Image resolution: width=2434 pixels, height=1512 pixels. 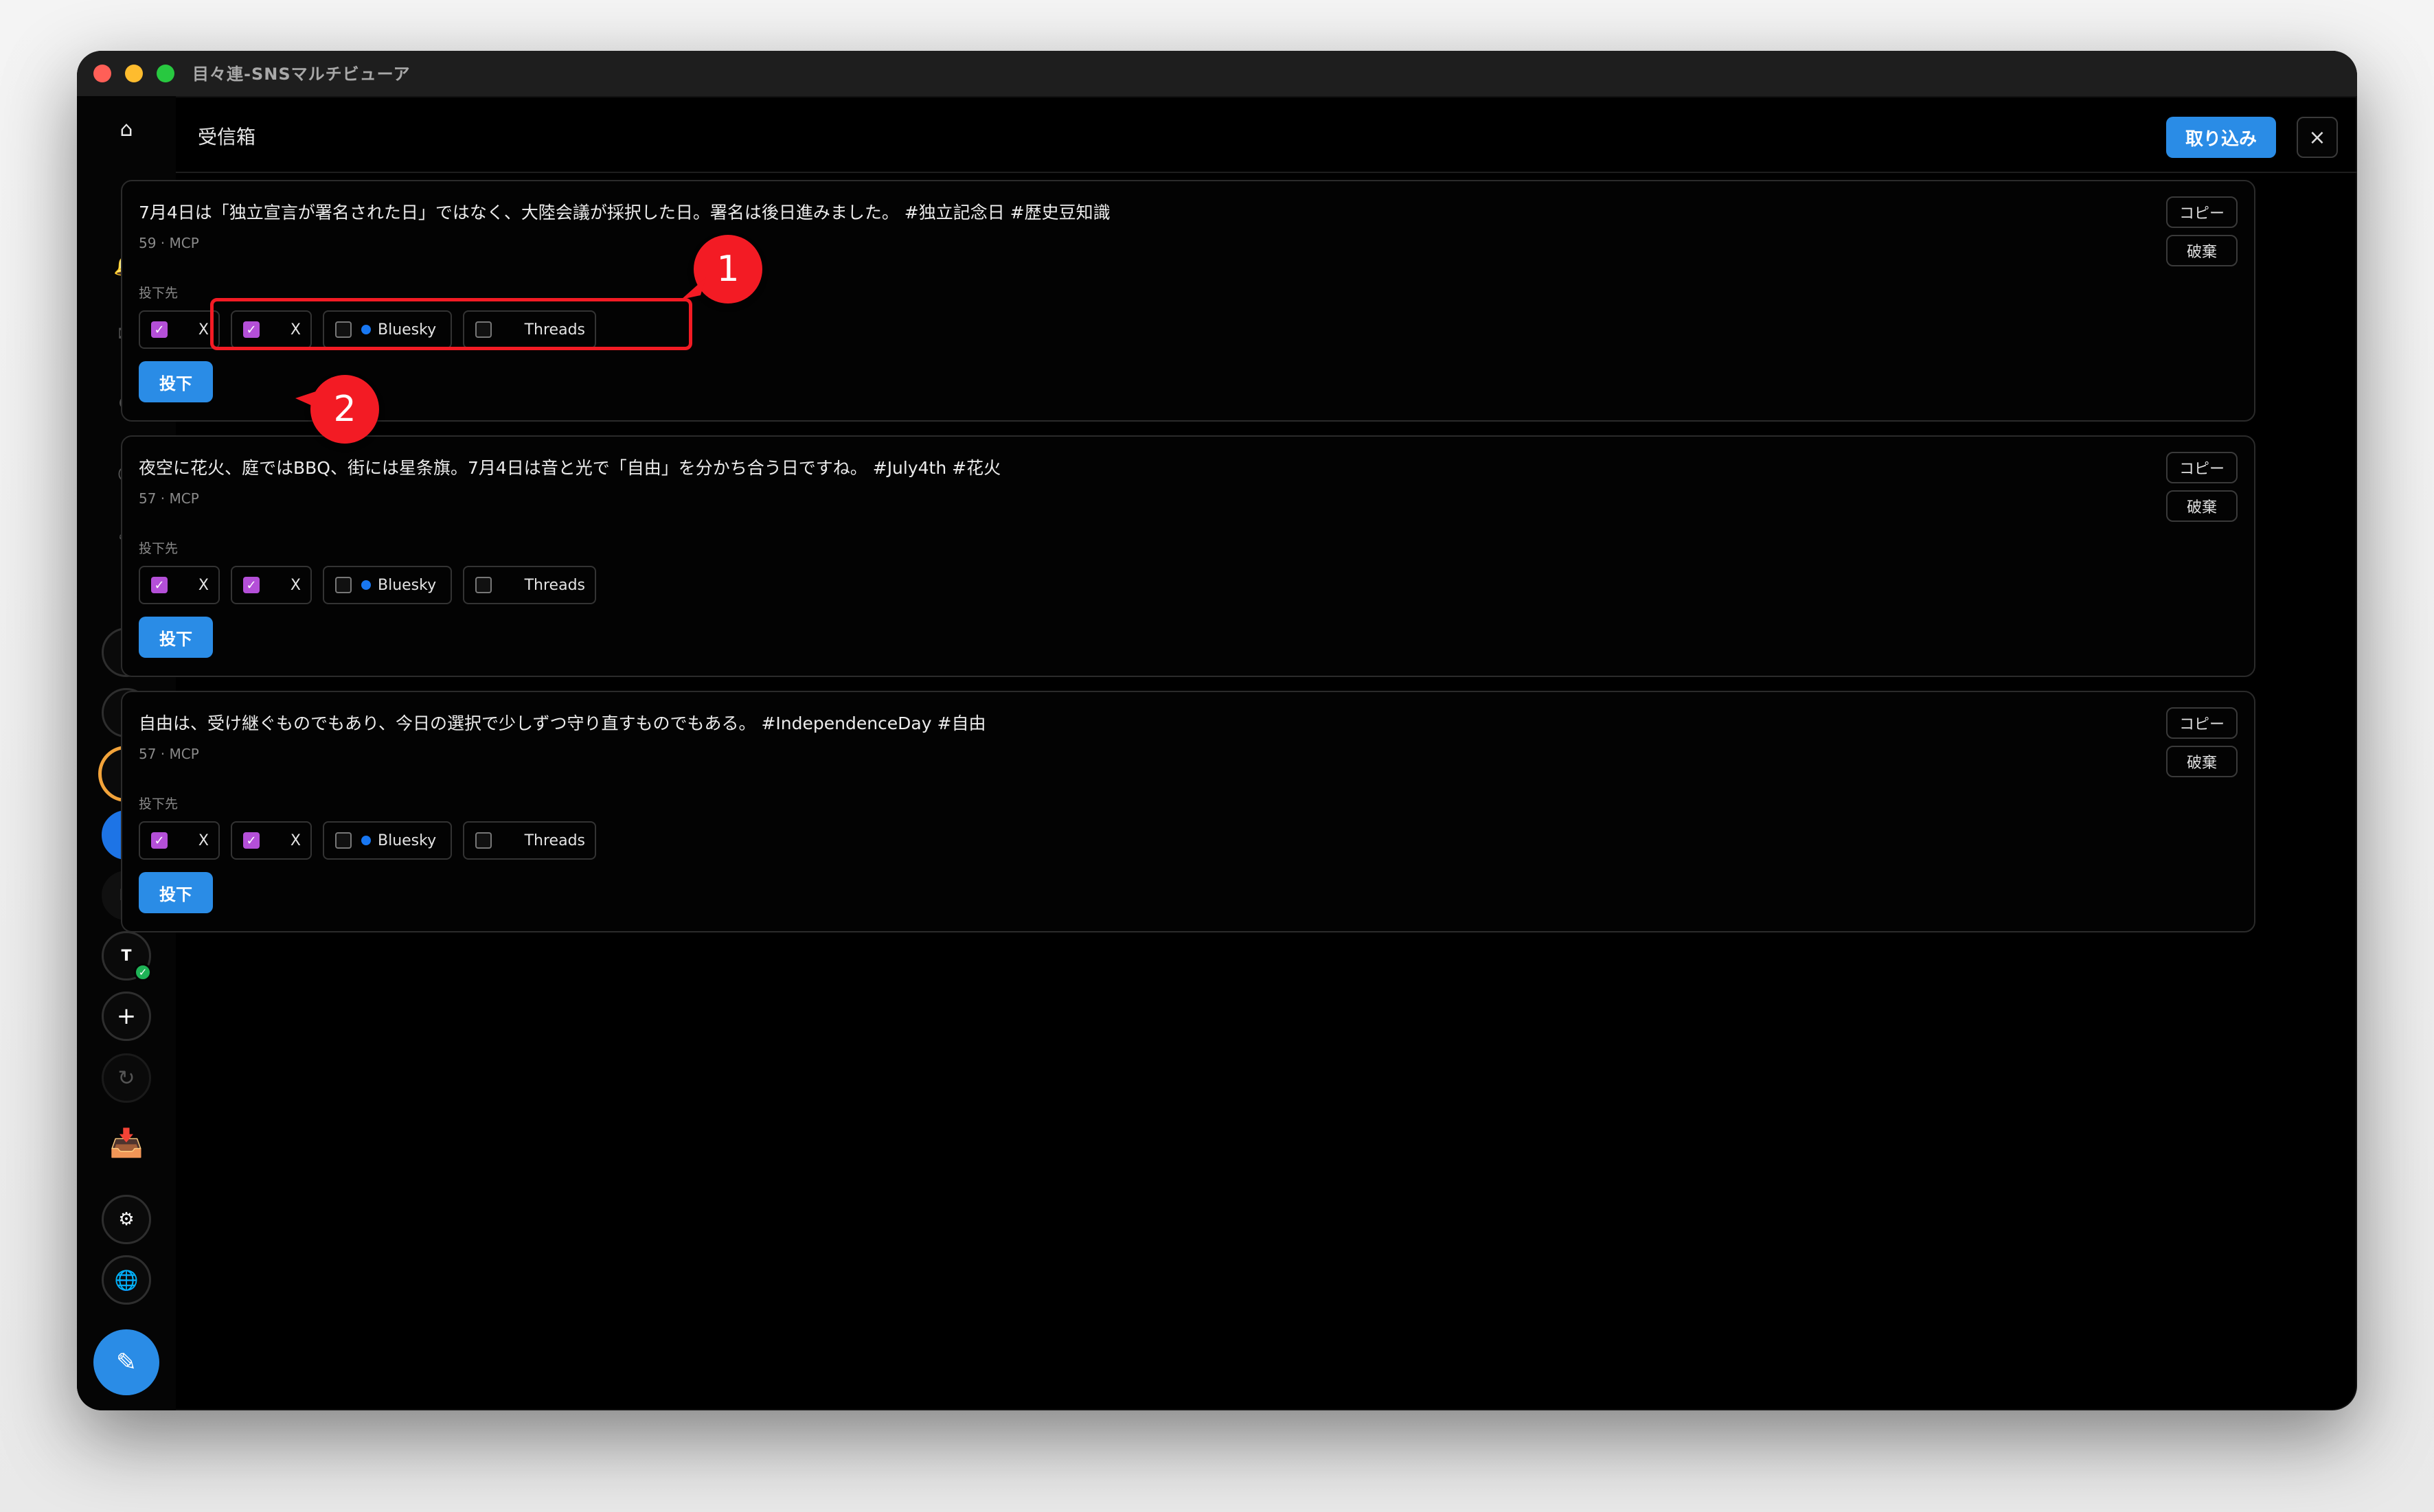 I want to click on compose-button: ✎, so click(x=126, y=1362).